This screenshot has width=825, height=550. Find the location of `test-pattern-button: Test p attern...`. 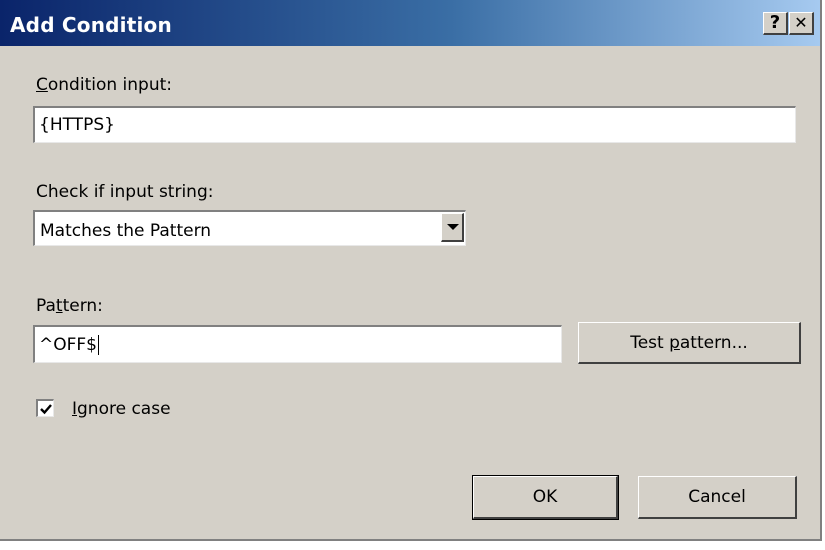

test-pattern-button: Test p attern... is located at coordinates (689, 343).